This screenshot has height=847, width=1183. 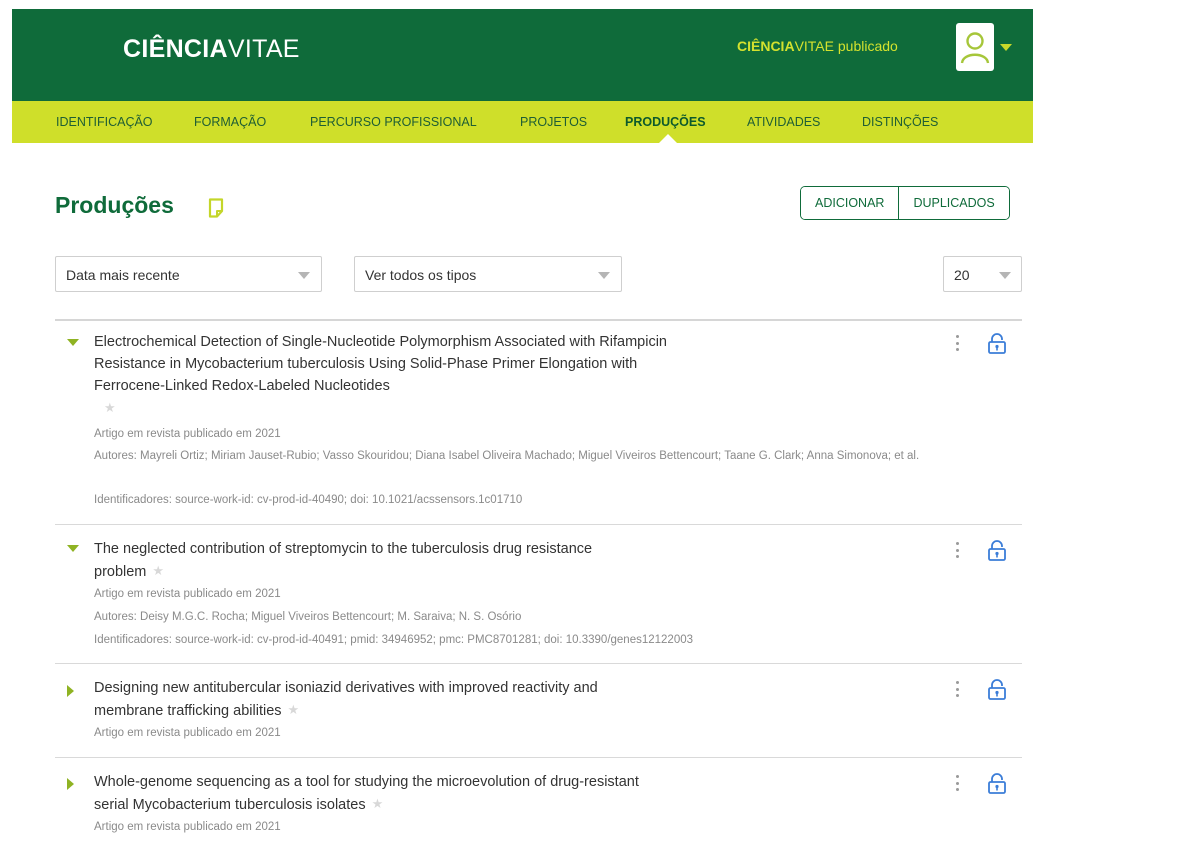 What do you see at coordinates (216, 208) in the screenshot?
I see `note-icon` at bounding box center [216, 208].